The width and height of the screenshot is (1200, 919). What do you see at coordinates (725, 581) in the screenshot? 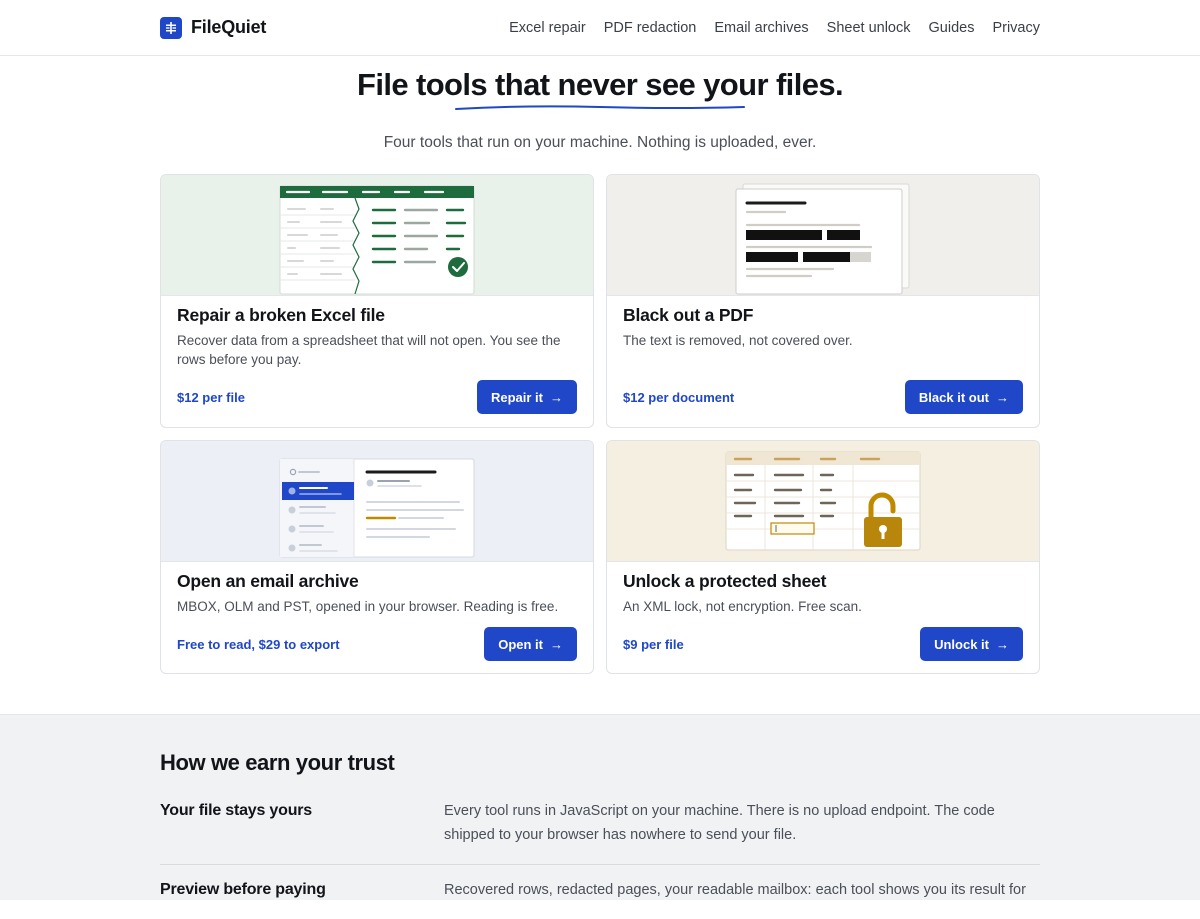
I see `card-title: Unlock a protected sheet` at bounding box center [725, 581].